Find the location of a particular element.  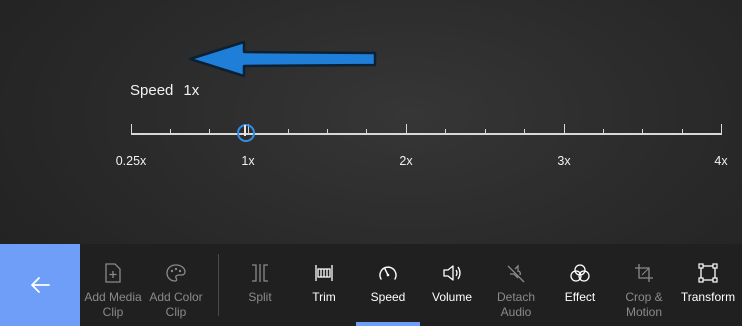

effect-icon is located at coordinates (580, 273).